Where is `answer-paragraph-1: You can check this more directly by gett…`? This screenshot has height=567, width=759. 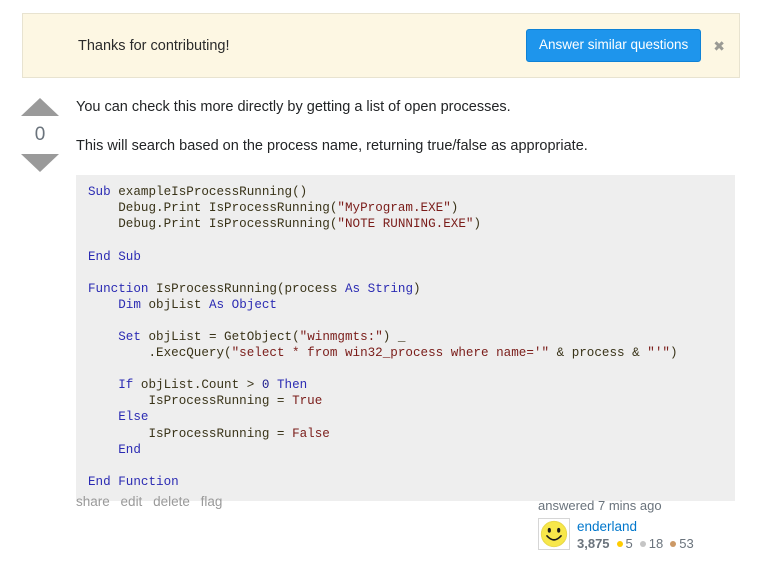 answer-paragraph-1: You can check this more directly by gett… is located at coordinates (293, 107).